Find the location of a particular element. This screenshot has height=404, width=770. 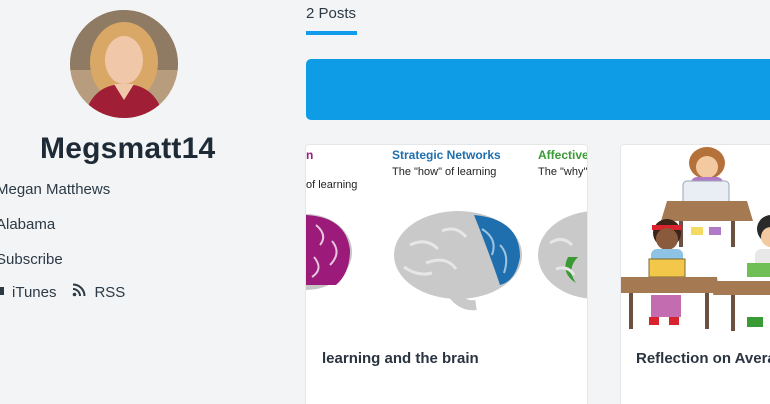

subscribe-links: iTunes RSS is located at coordinates (62, 292).